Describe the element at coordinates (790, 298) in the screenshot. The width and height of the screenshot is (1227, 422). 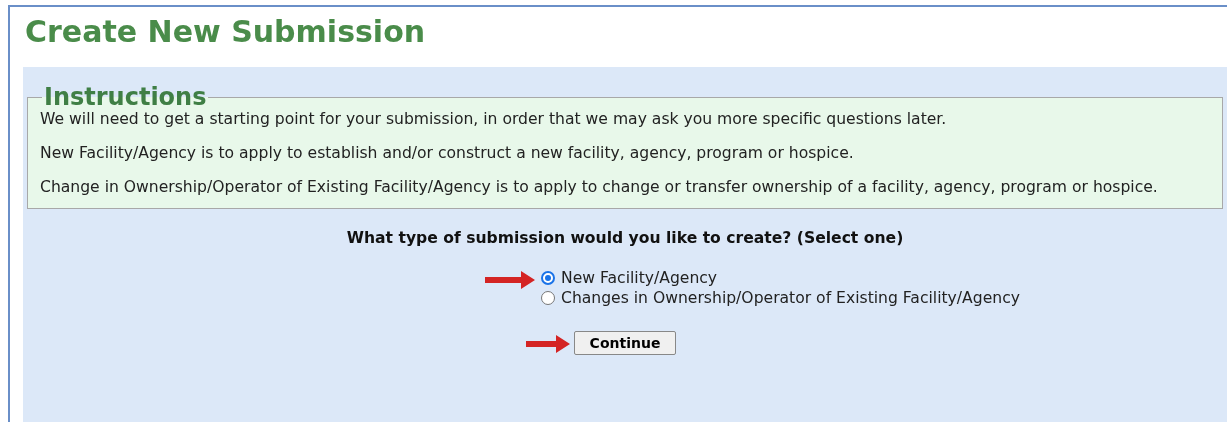
I see `option-label: Changes in Ownership/Operator of Existing Facility/Agency` at that location.